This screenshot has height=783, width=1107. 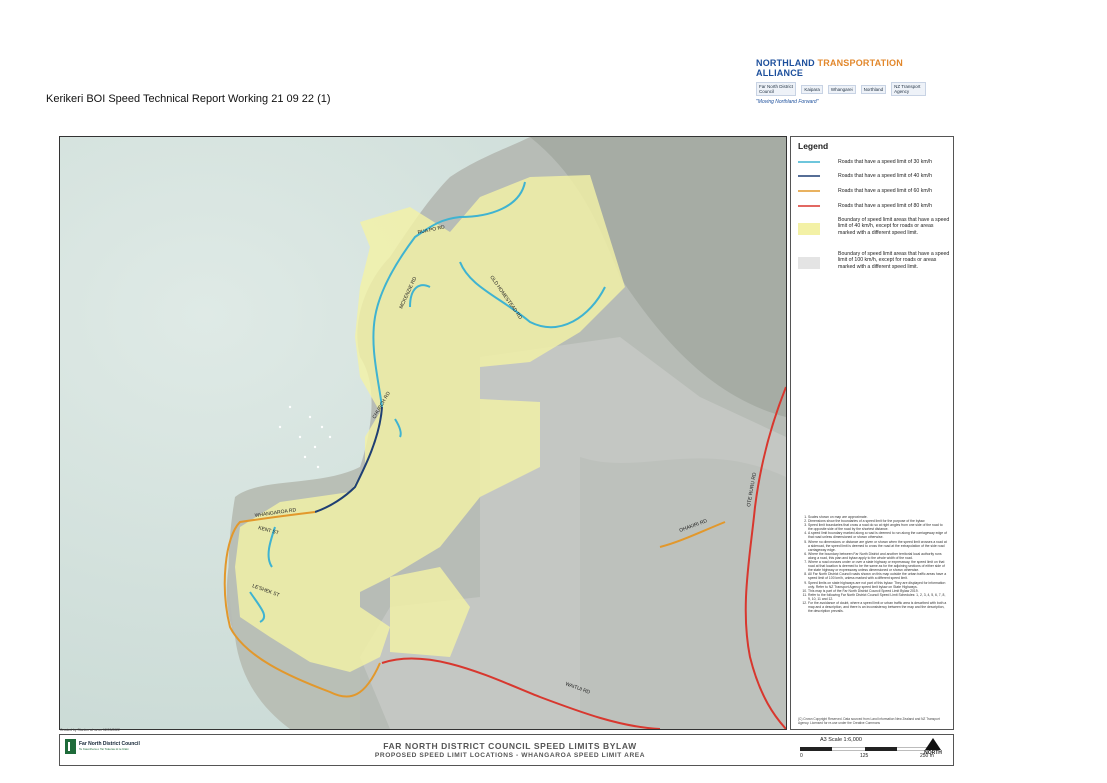 I want to click on partner-logo: Whangarei, so click(x=841, y=89).